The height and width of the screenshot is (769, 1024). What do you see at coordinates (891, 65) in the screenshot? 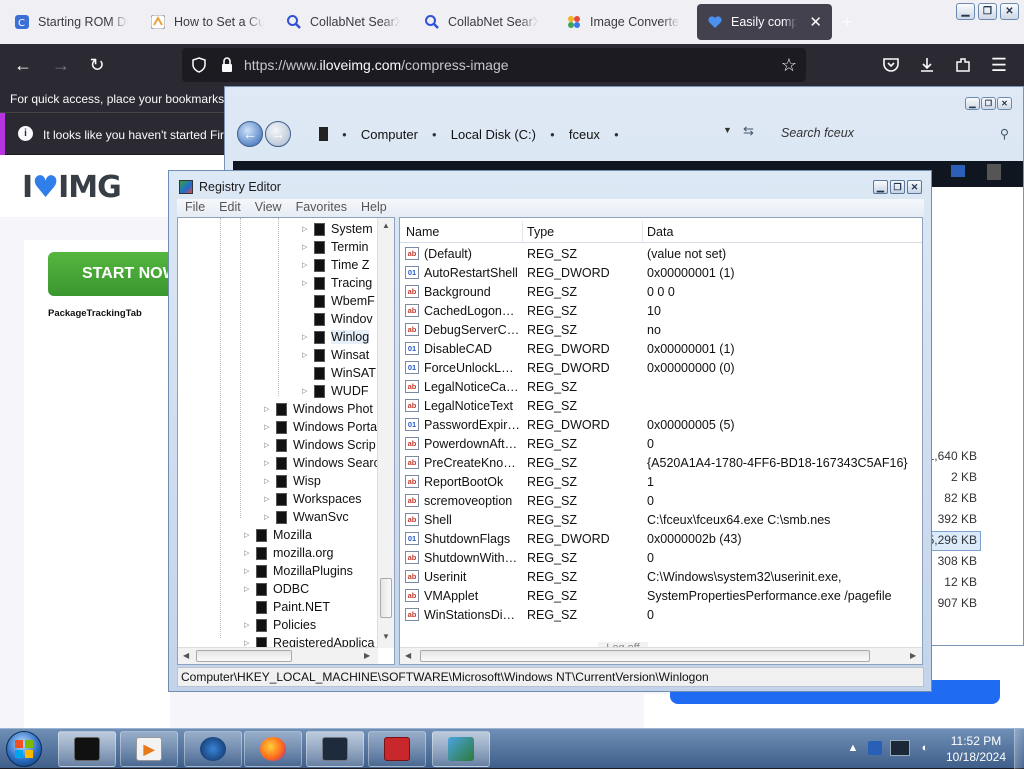
I see `pocket-icon` at bounding box center [891, 65].